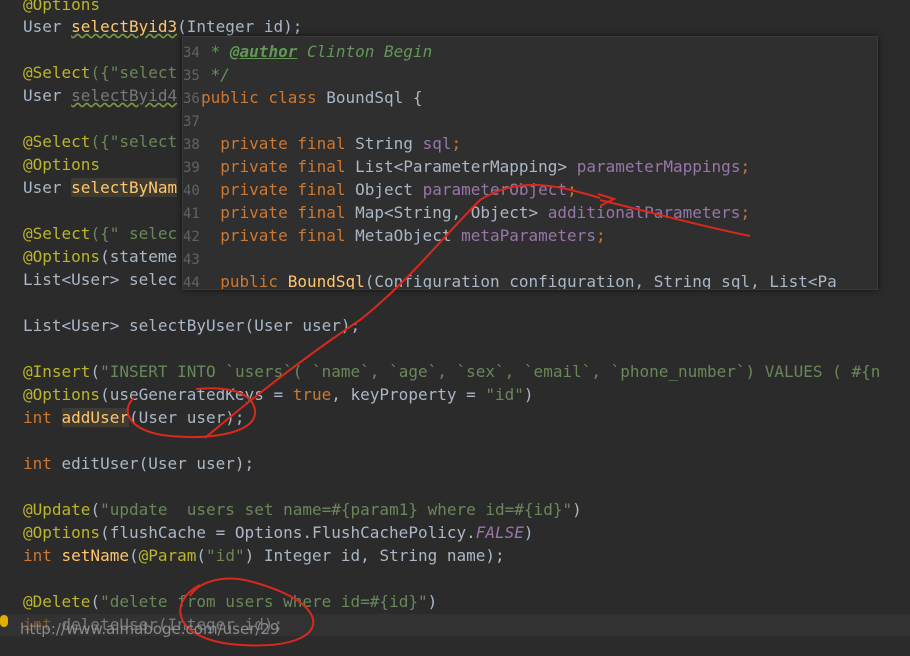  I want to click on underline-additionalparameters, so click(675, 218).